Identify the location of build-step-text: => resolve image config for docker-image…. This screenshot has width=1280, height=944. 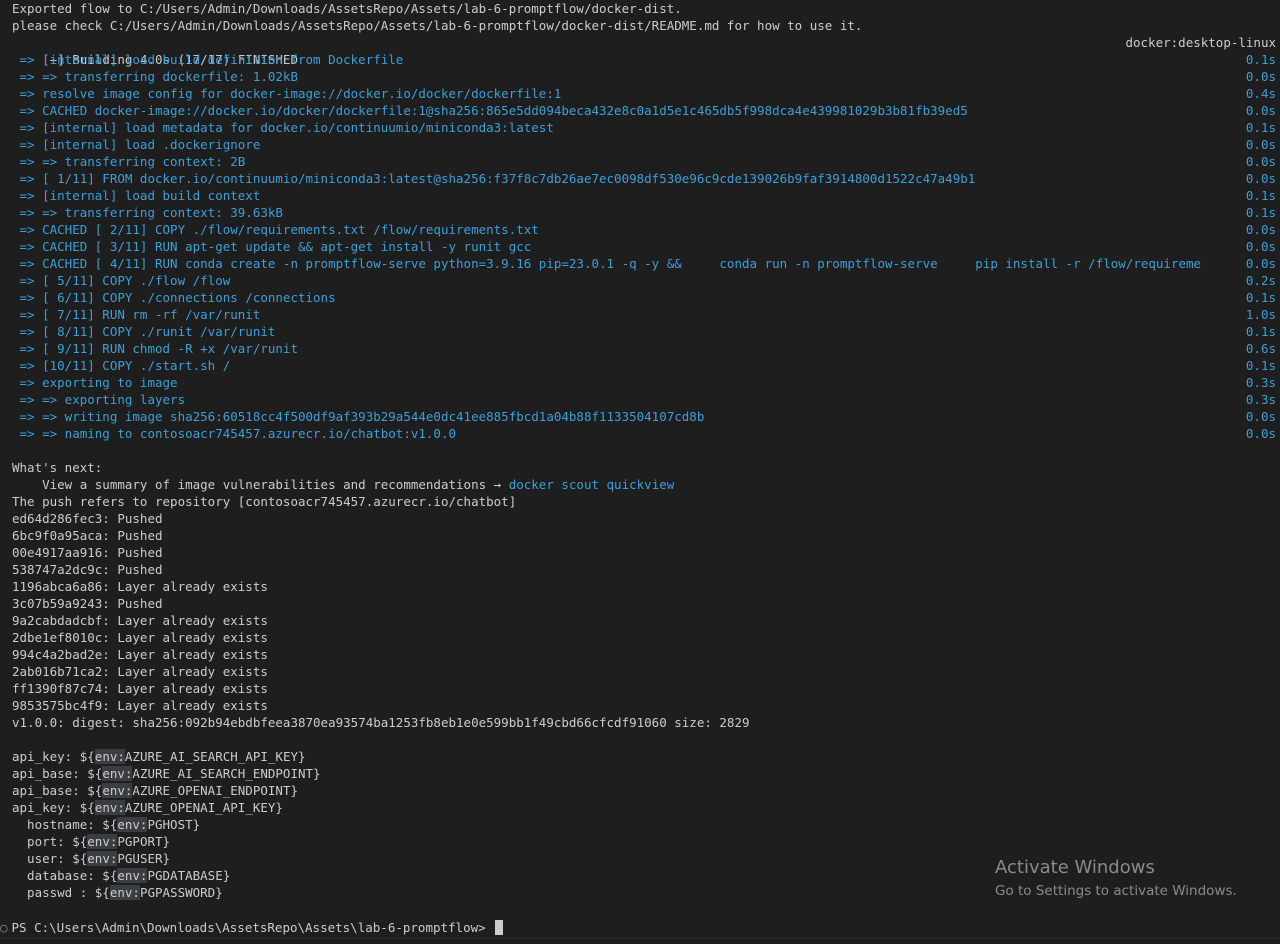
(287, 93).